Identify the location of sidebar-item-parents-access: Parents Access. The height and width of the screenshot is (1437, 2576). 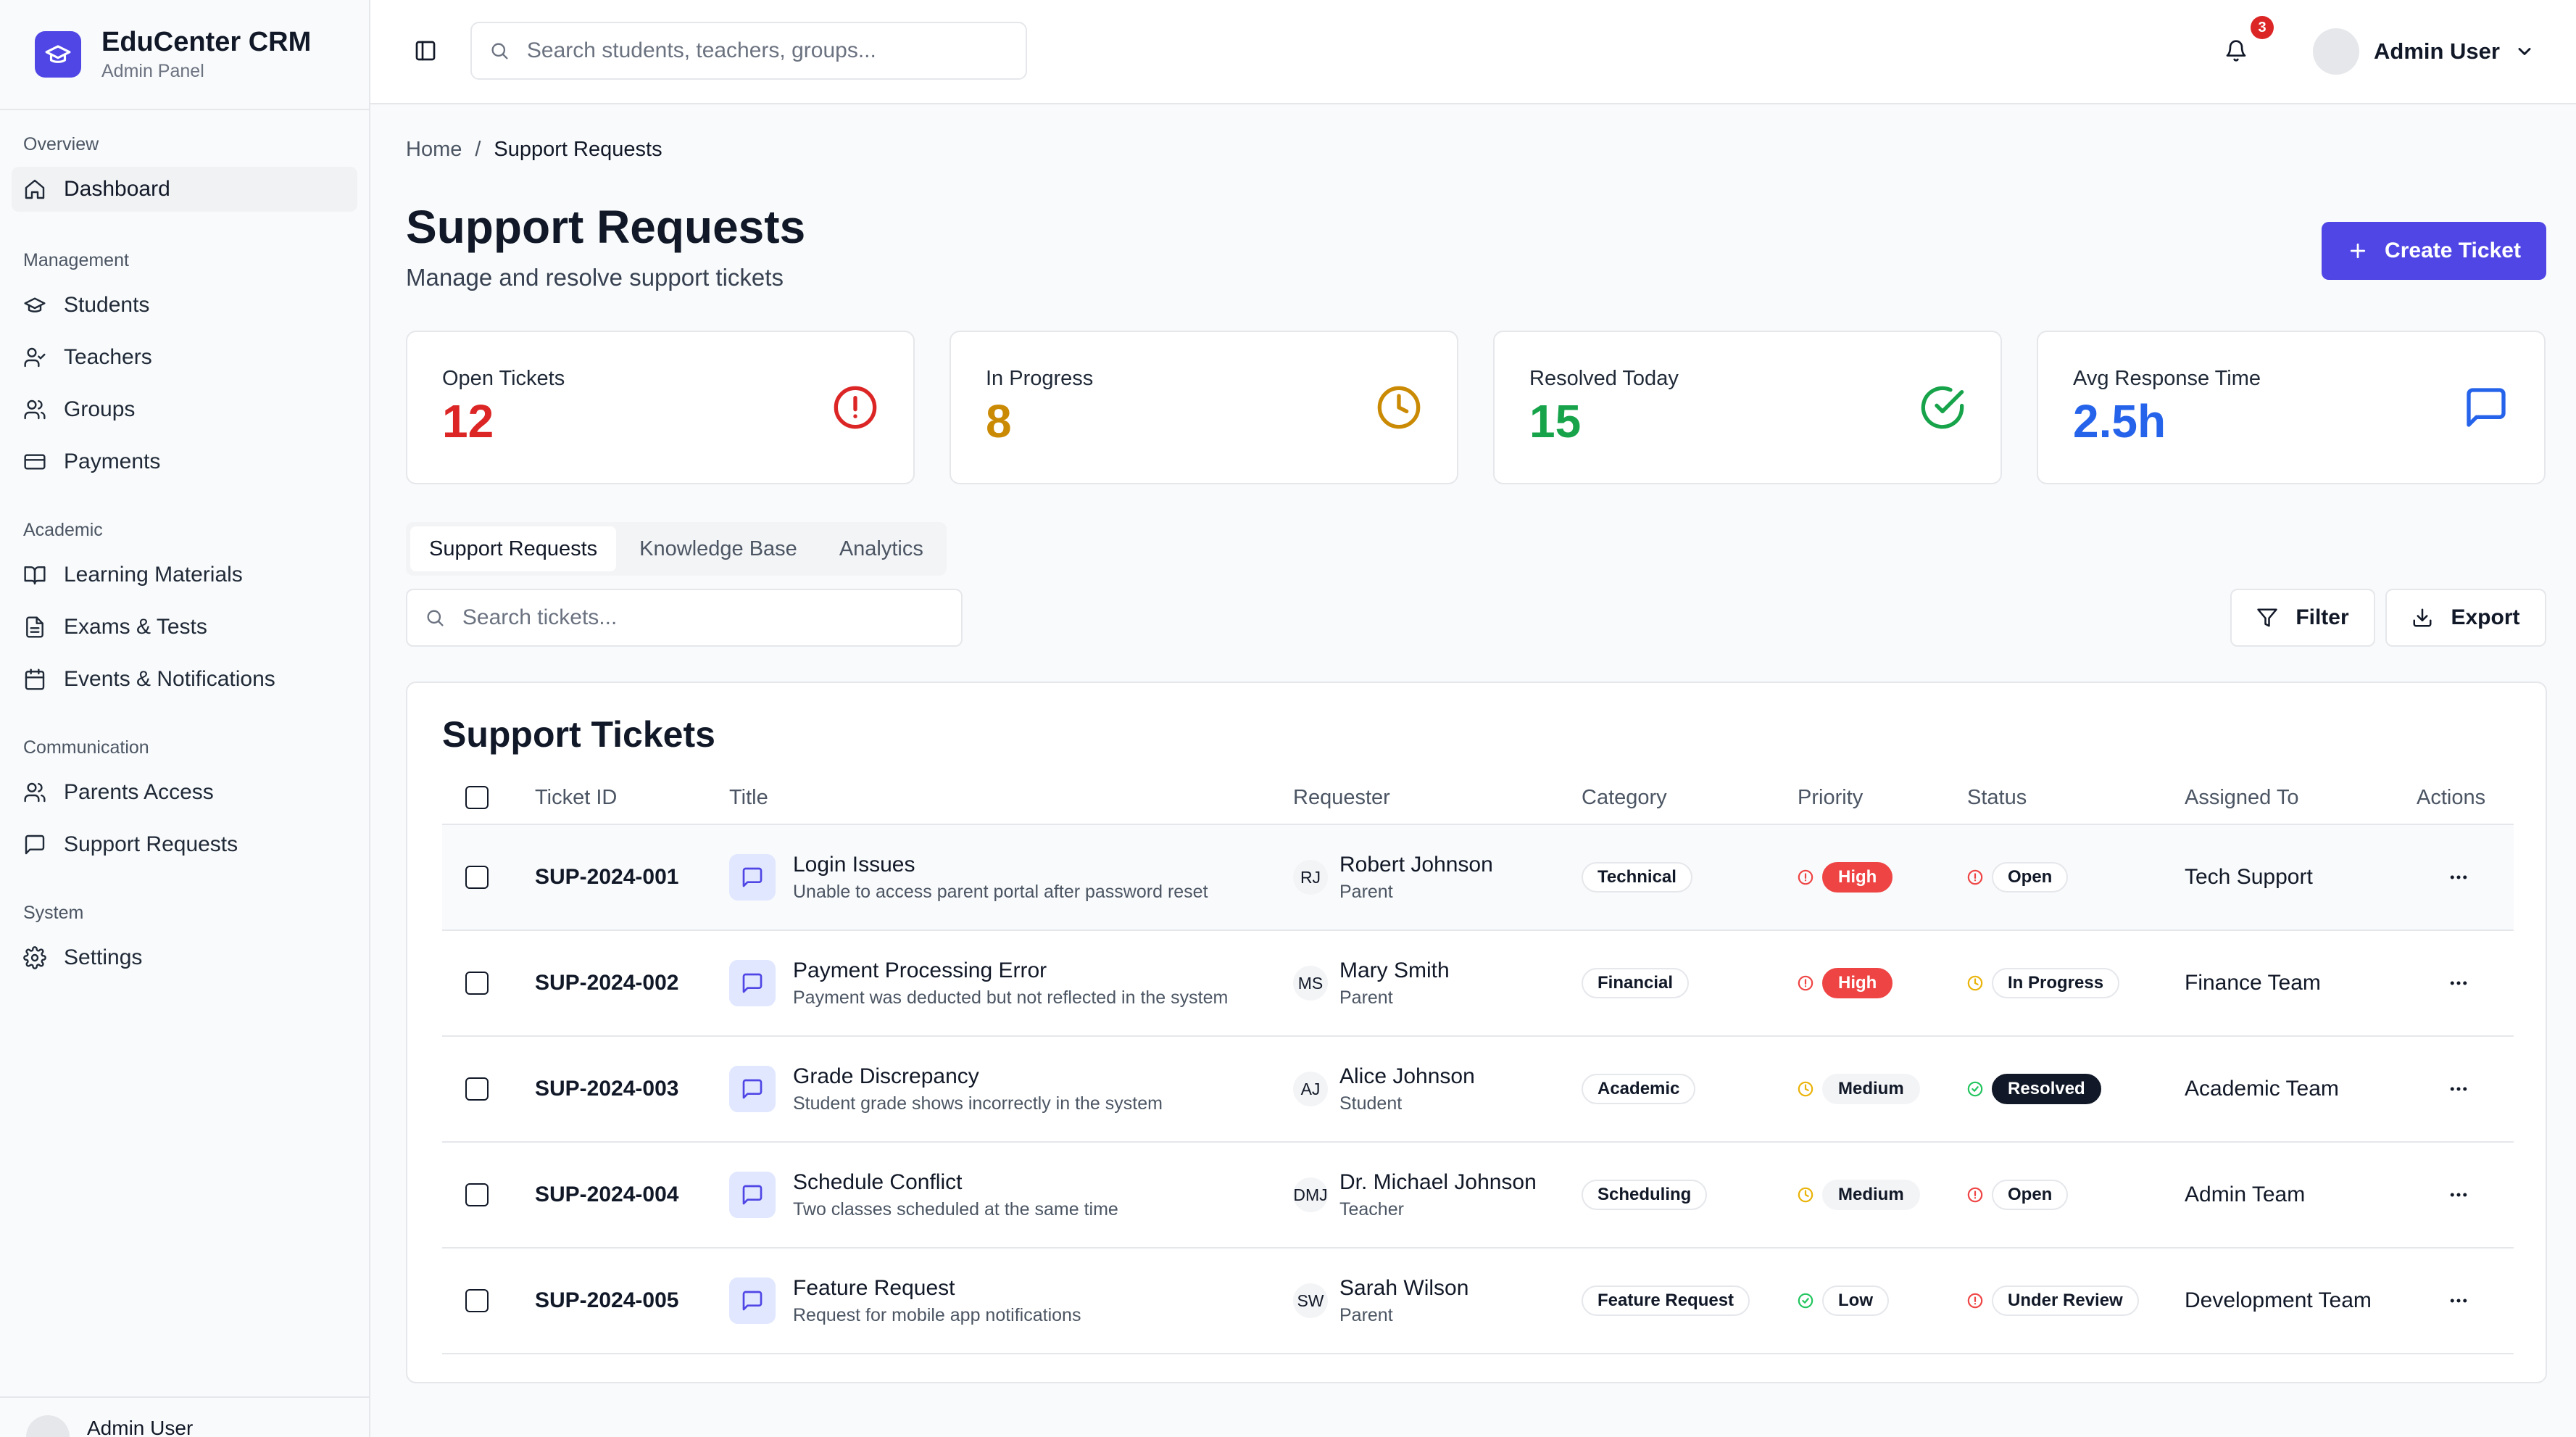
(184, 793).